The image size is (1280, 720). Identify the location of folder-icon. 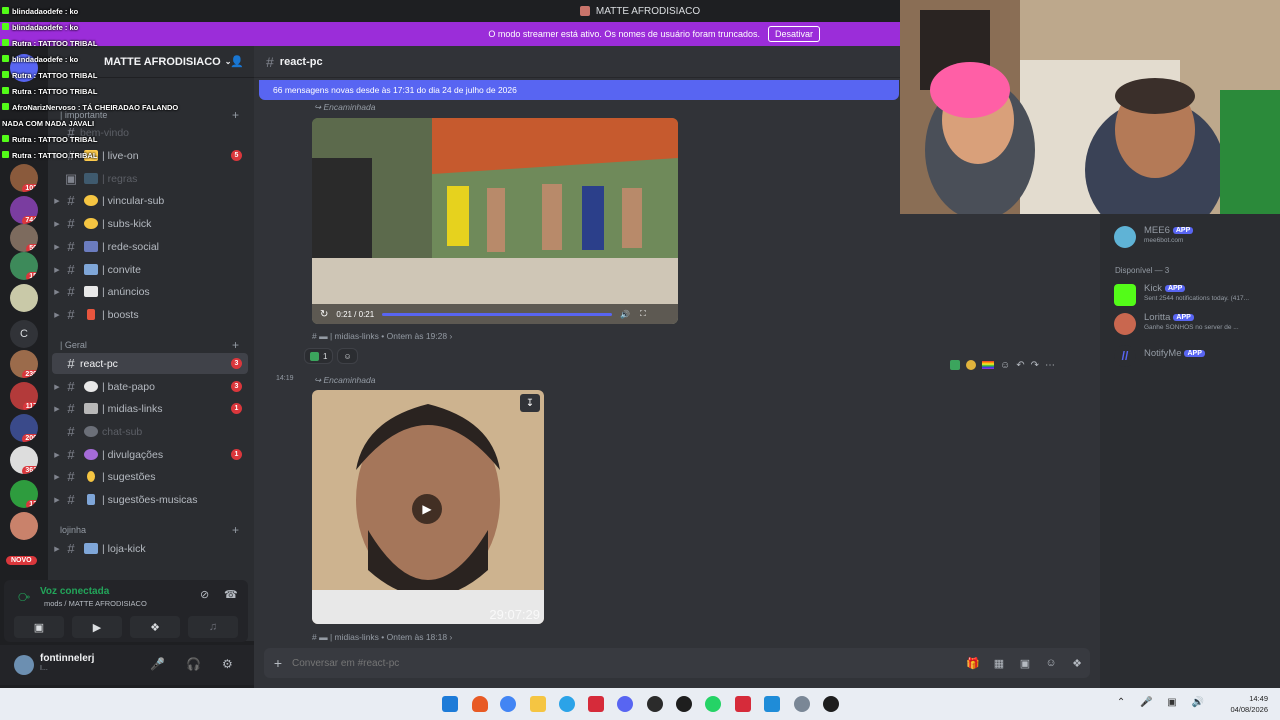
(538, 704).